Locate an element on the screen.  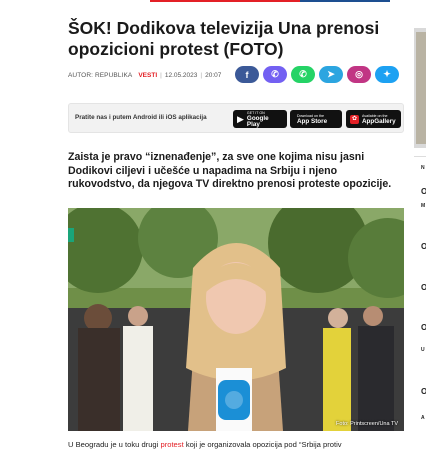
twitter-share-button: ✦ is located at coordinates (387, 74).